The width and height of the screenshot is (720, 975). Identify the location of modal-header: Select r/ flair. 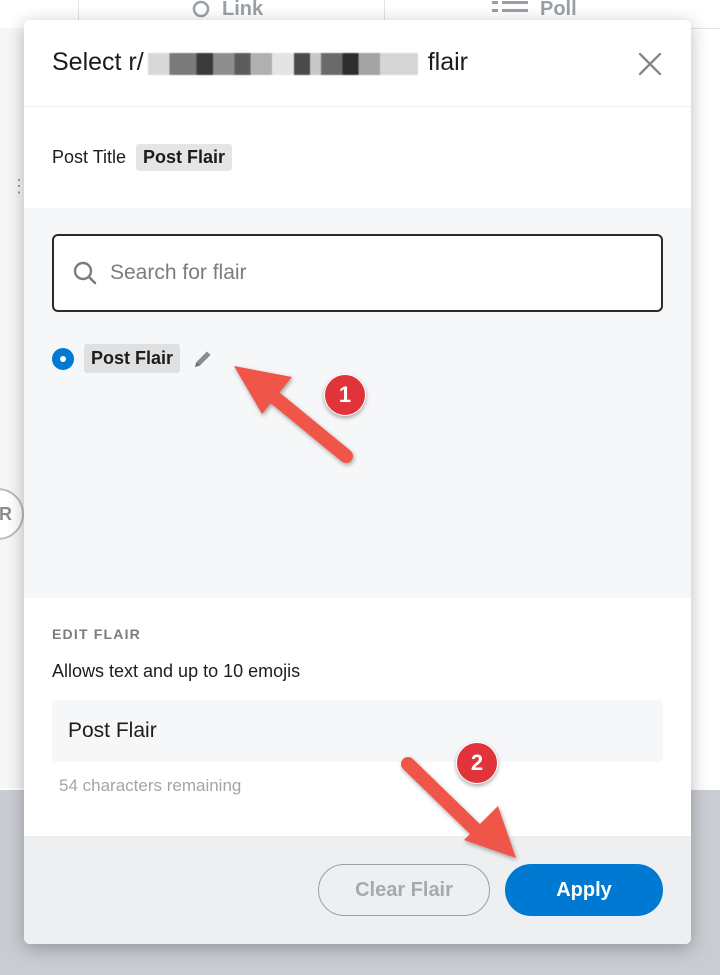
(357, 63).